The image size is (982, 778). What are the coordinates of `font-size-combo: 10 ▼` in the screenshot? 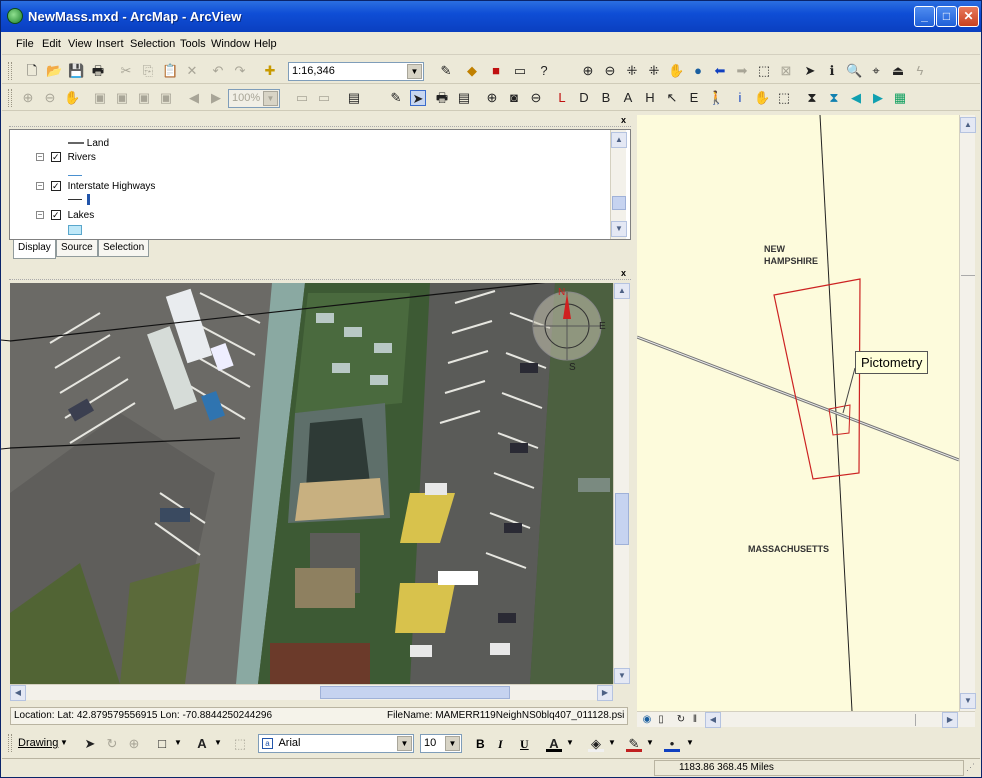 It's located at (441, 743).